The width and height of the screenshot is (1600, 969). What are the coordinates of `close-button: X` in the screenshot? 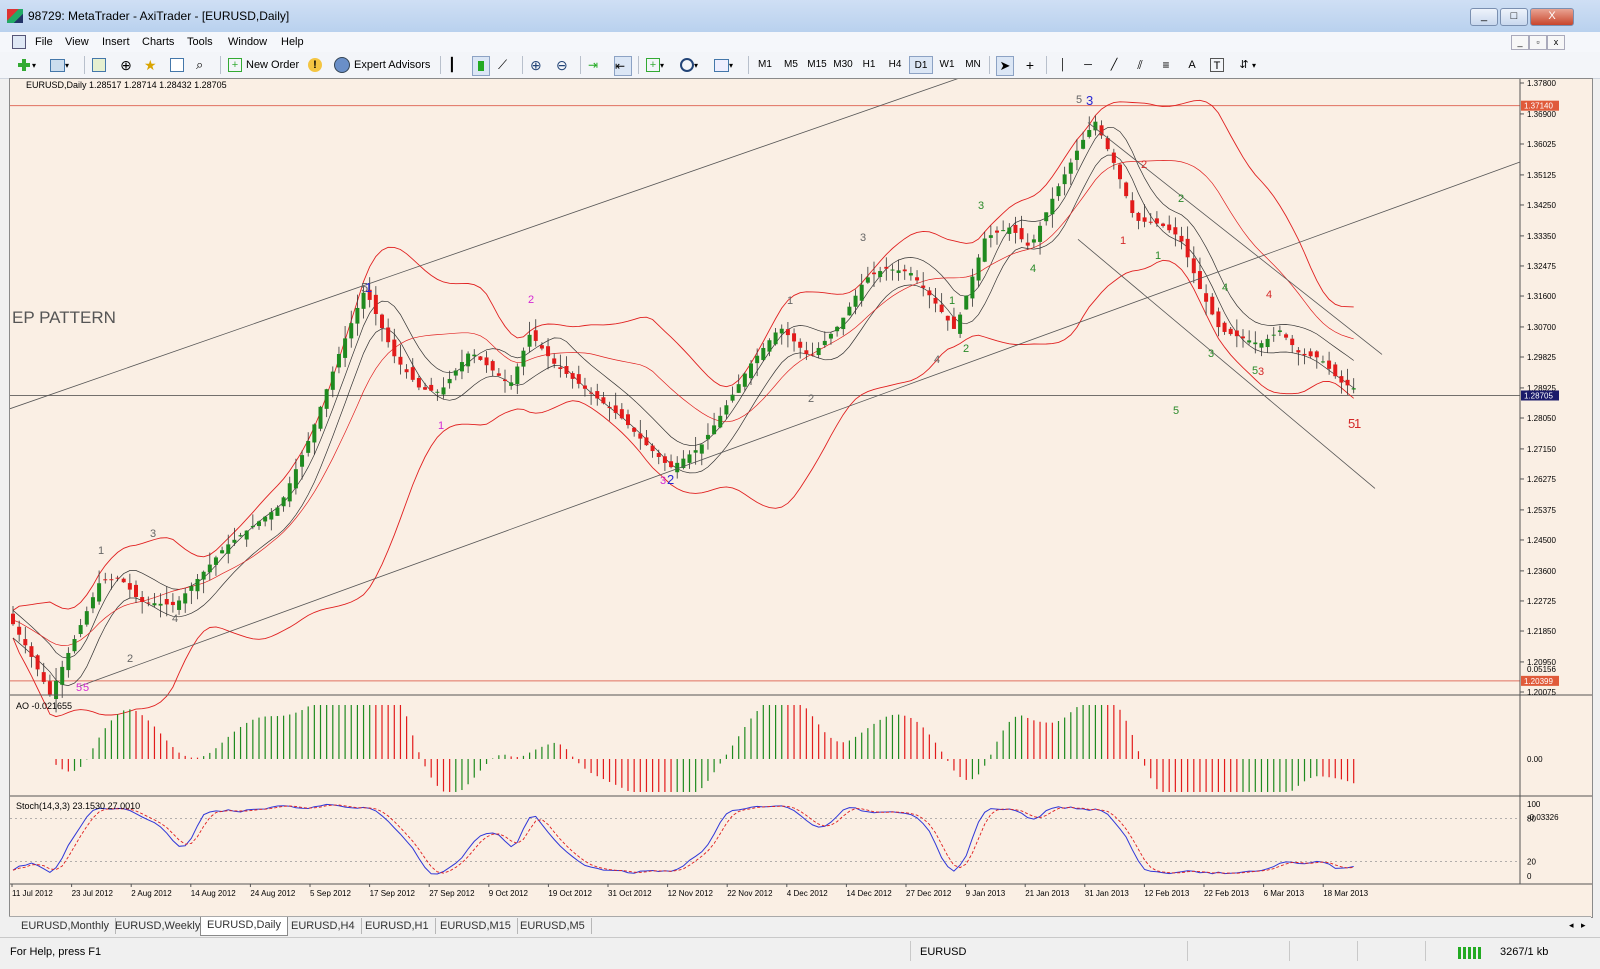 It's located at (1552, 17).